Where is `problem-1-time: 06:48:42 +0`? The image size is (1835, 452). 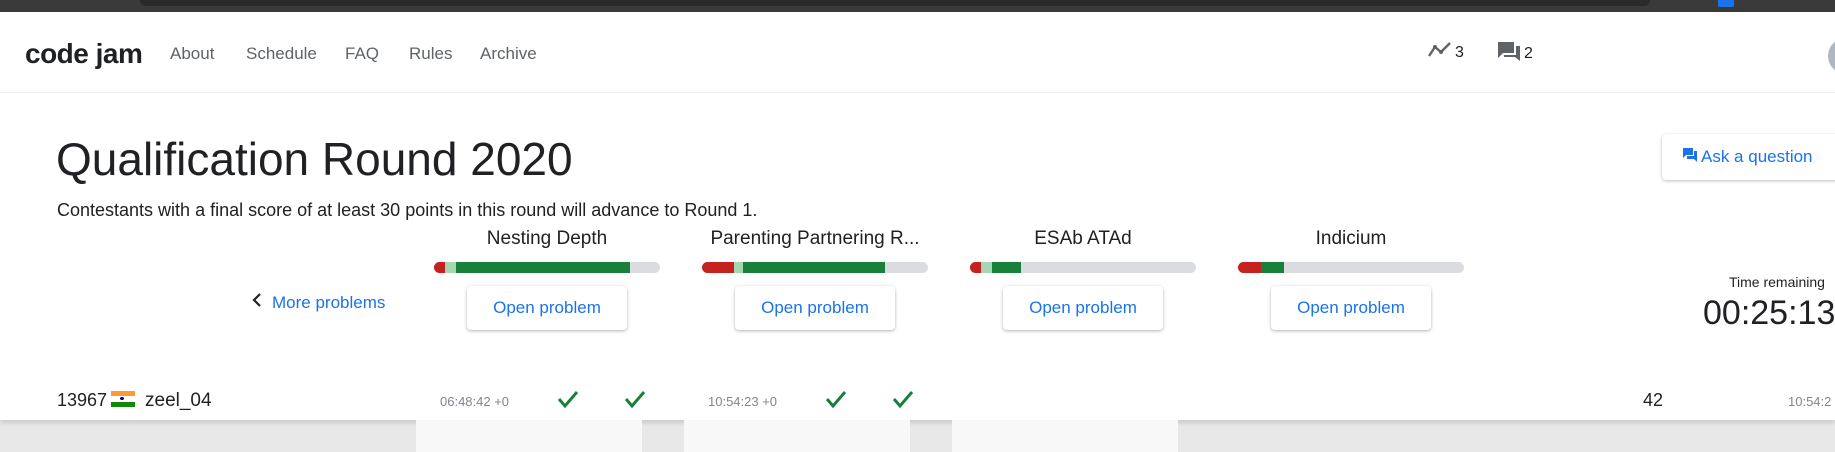 problem-1-time: 06:48:42 +0 is located at coordinates (475, 401).